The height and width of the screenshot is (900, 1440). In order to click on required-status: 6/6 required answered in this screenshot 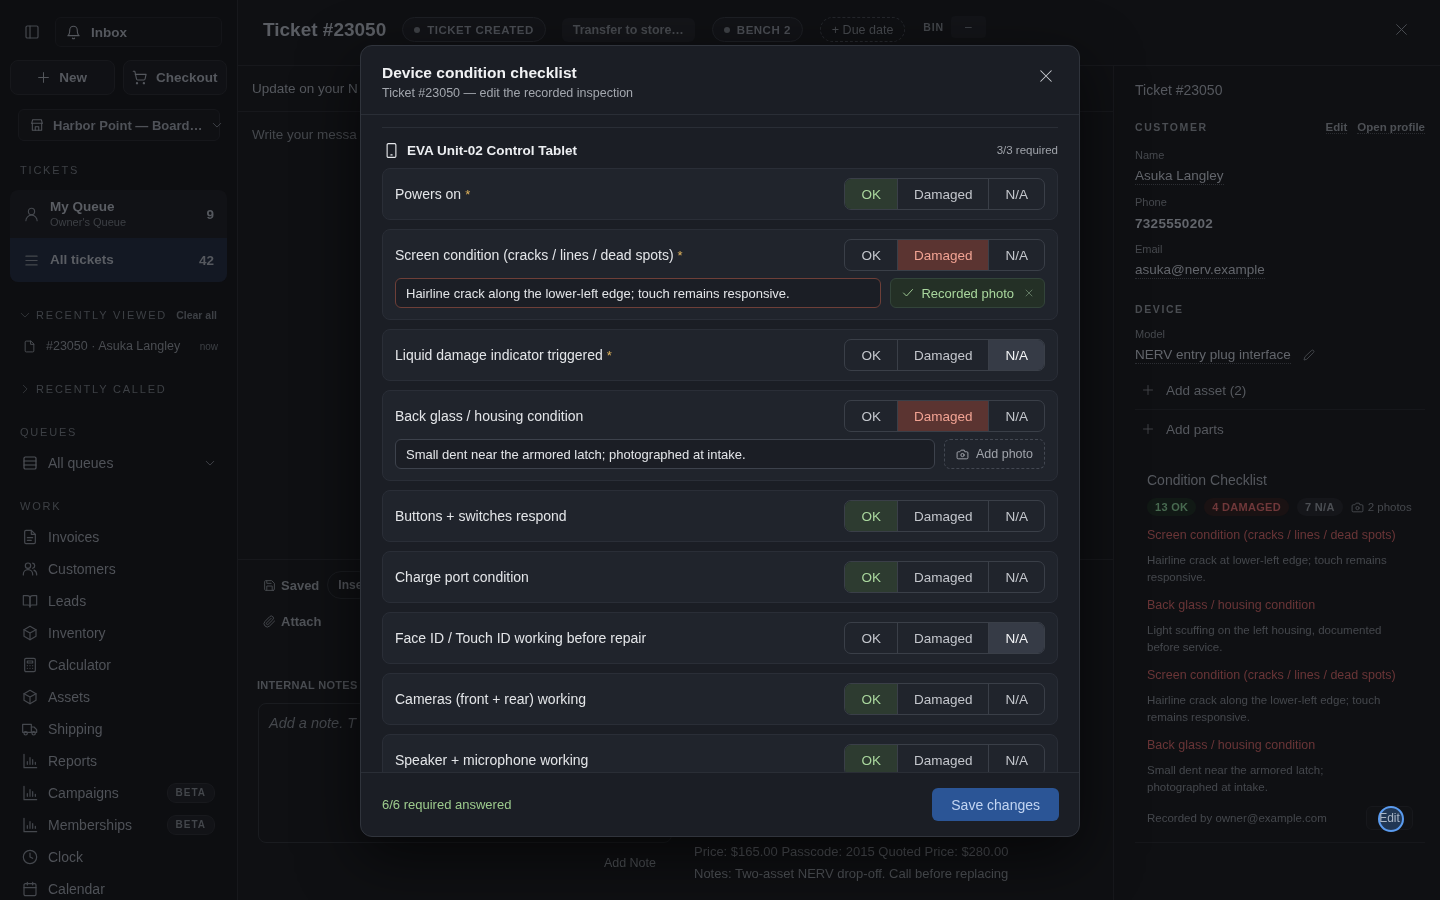, I will do `click(447, 804)`.